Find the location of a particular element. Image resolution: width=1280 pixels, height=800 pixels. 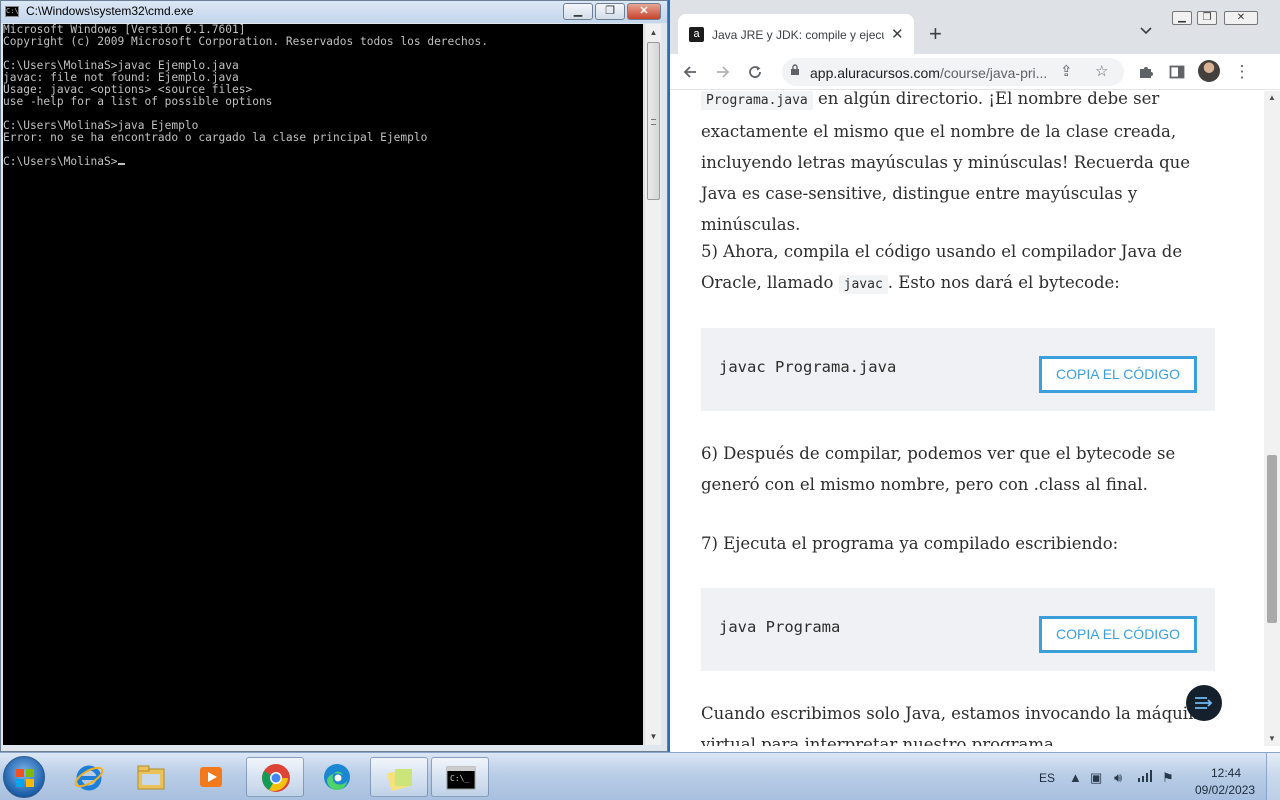

internet-explorer-icon is located at coordinates (89, 777).